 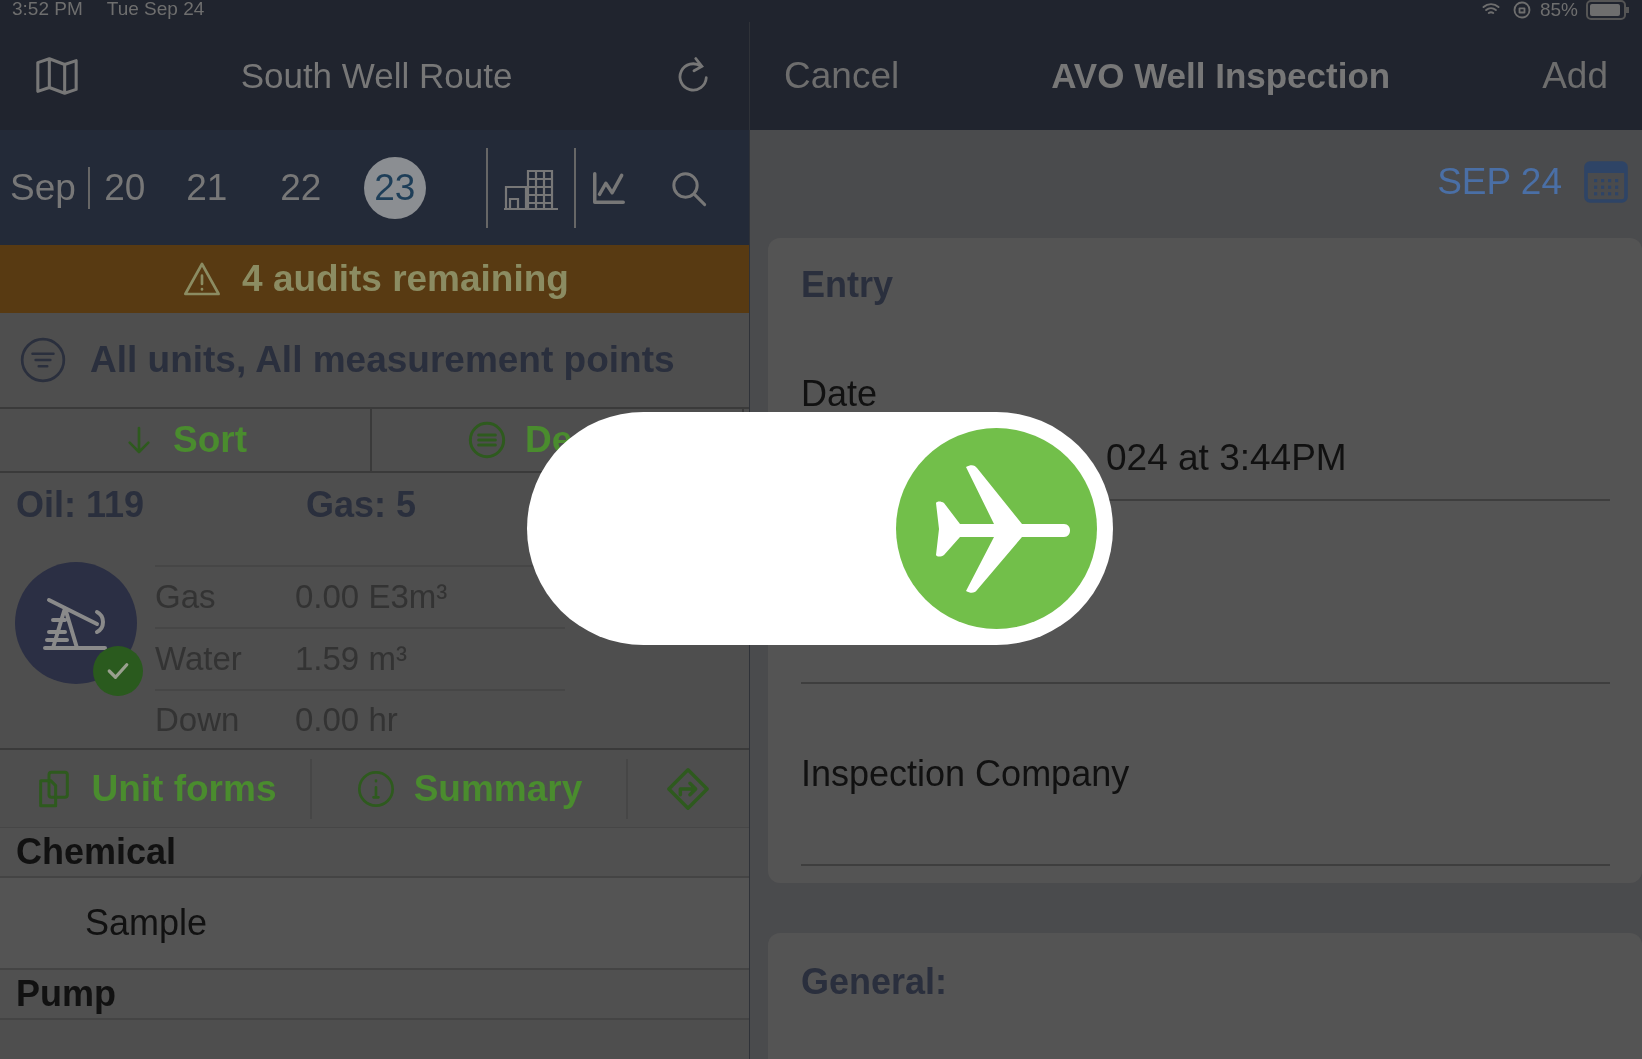 I want to click on directions-icon, so click(x=688, y=788).